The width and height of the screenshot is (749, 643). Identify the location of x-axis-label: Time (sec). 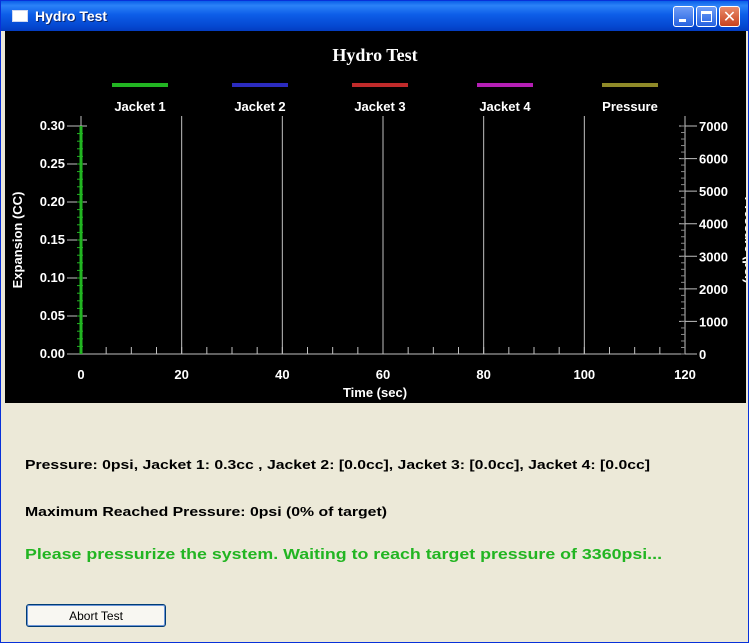
(375, 392).